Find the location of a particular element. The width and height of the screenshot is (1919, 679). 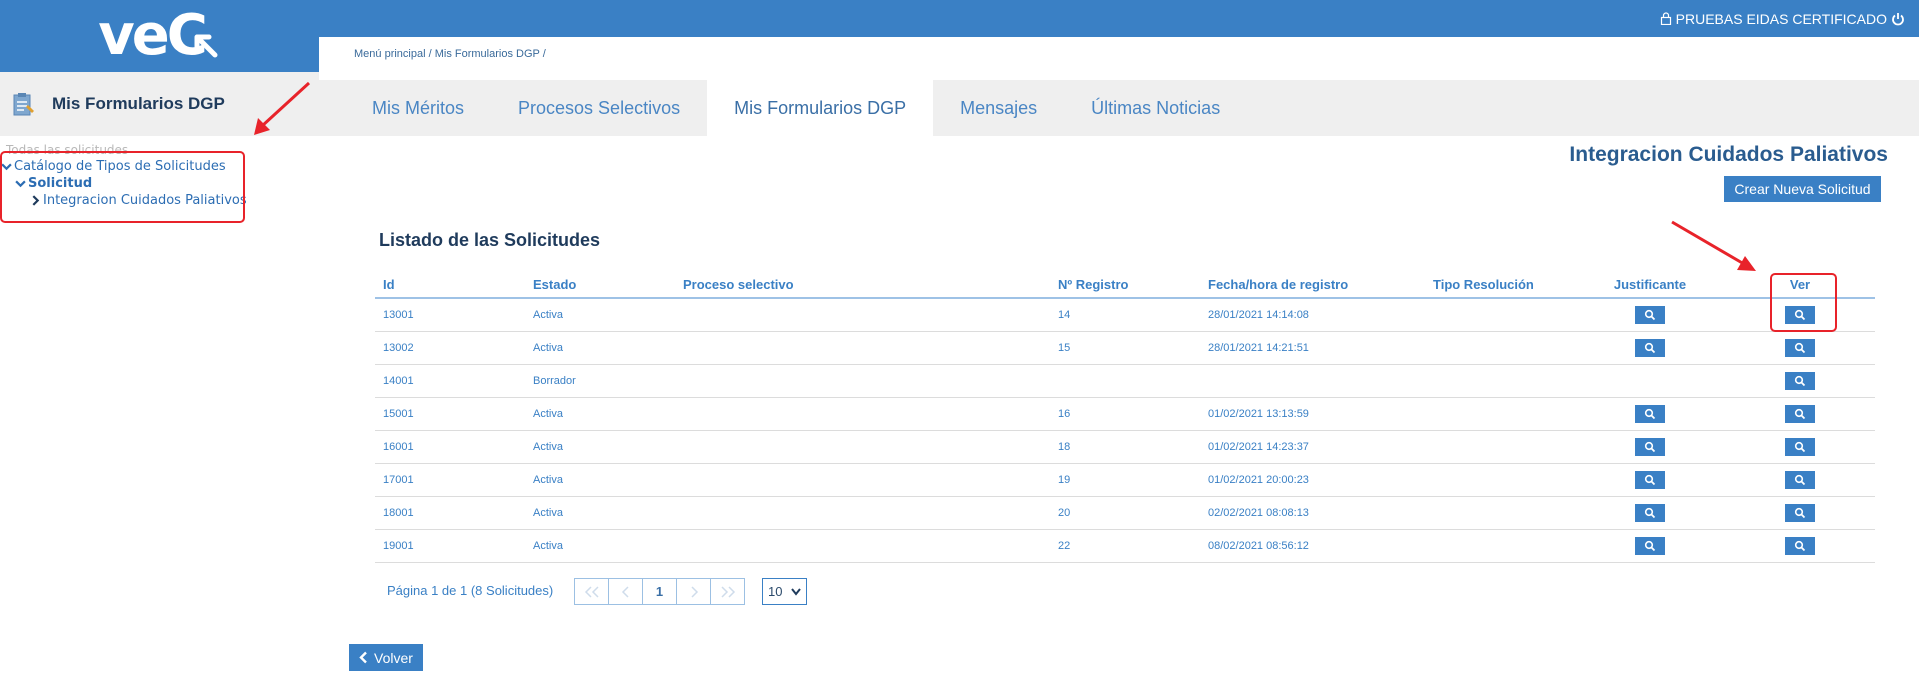

user-name: PRUEBAS EIDAS CERTIFICADO is located at coordinates (1781, 18).